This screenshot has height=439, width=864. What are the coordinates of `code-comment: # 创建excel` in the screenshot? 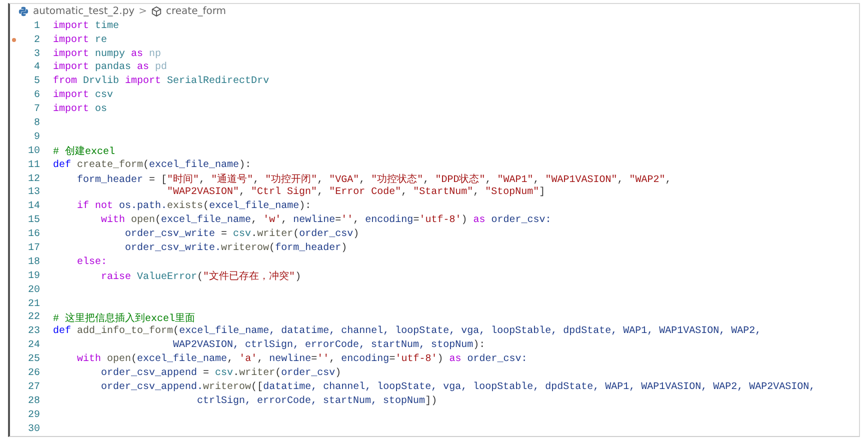 It's located at (84, 151).